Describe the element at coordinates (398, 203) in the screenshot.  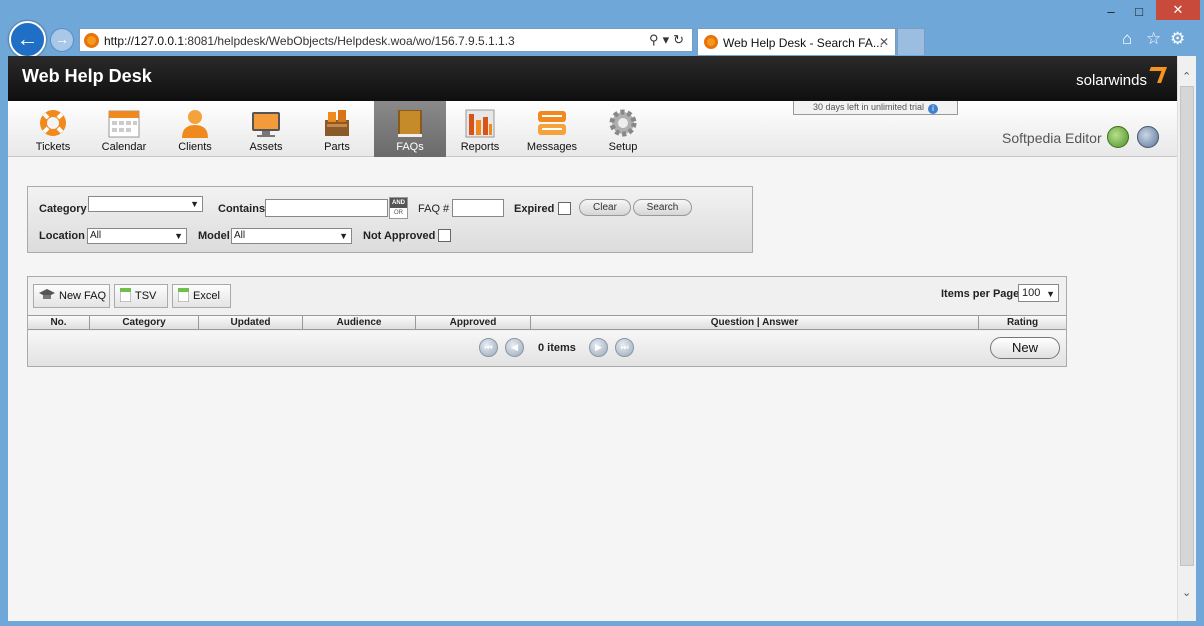
I see `and-label: AND` at that location.